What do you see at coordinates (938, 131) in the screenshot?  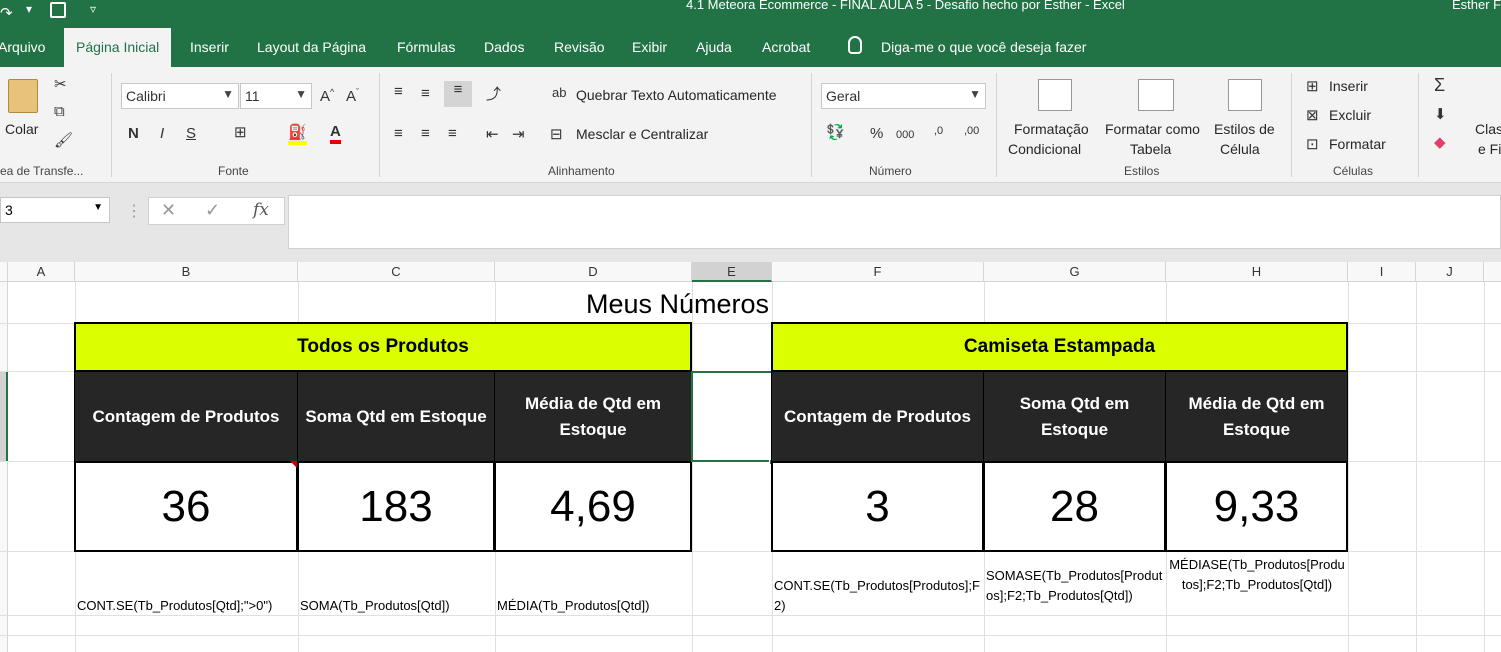 I see `increase-decimal-icon: ,0` at bounding box center [938, 131].